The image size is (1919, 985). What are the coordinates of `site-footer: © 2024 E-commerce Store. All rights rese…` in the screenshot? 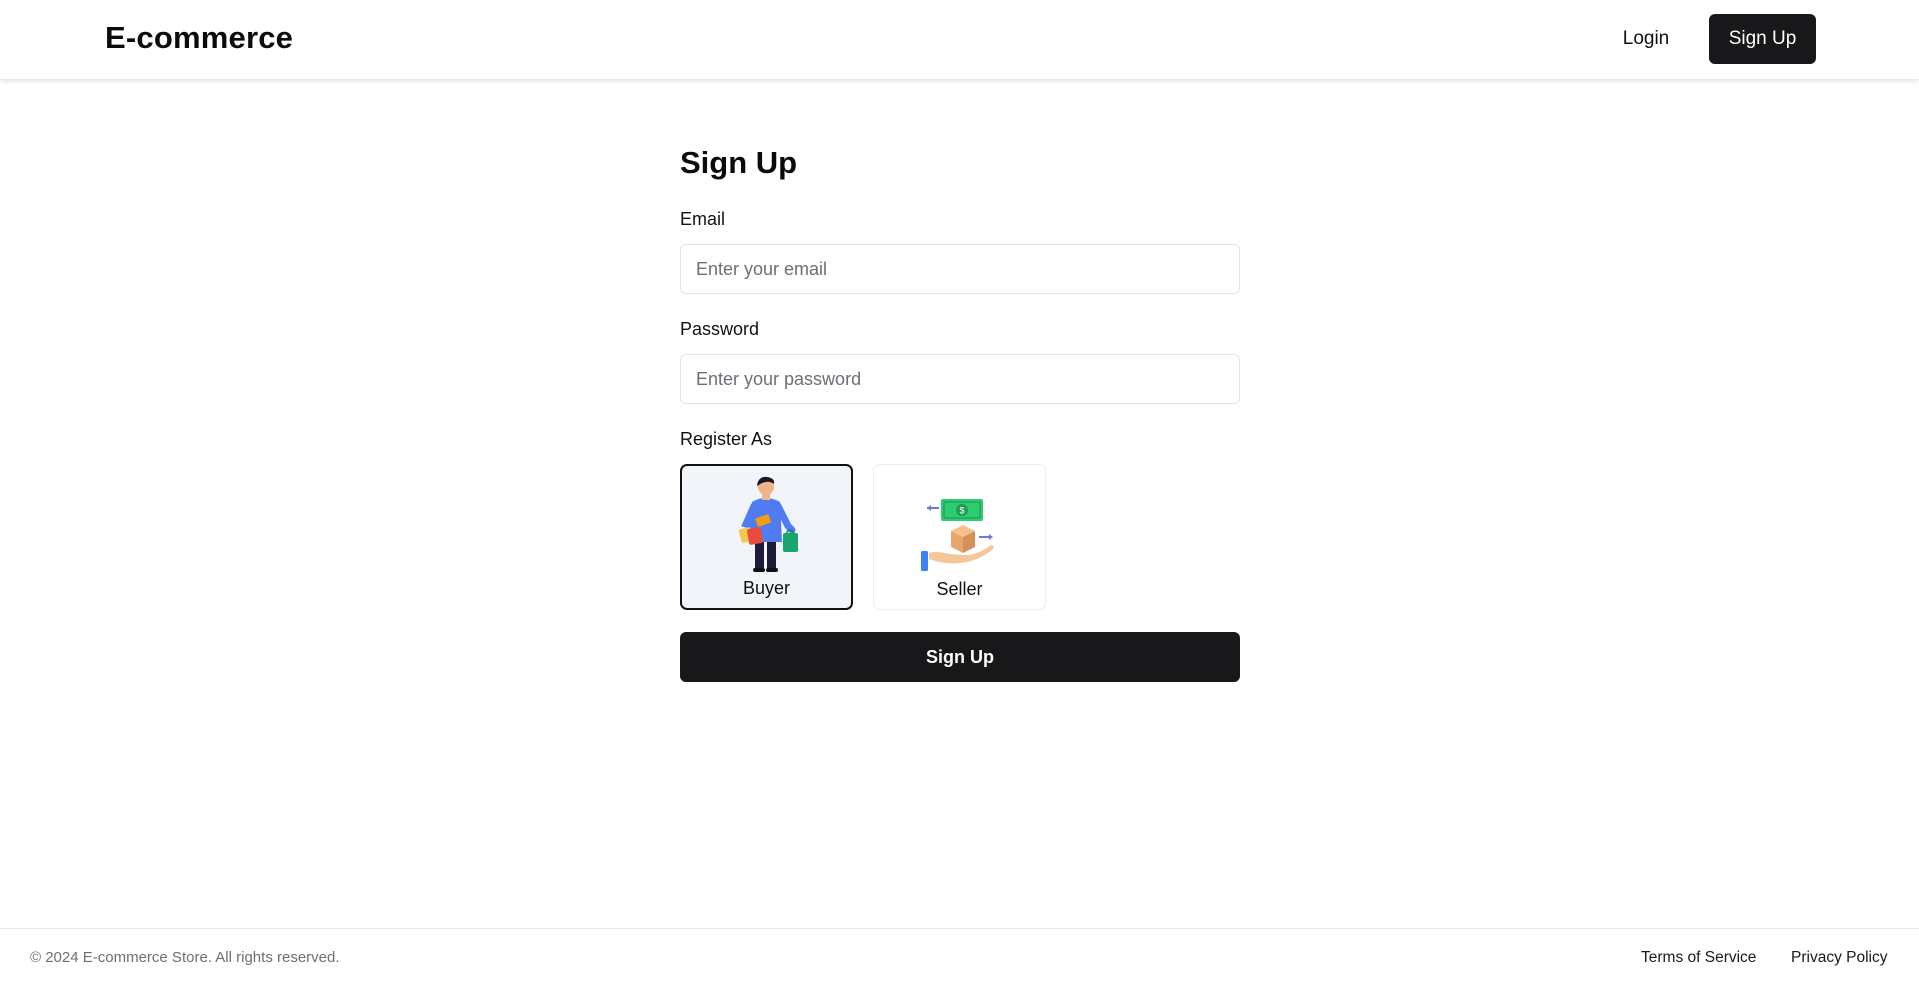 It's located at (959, 956).